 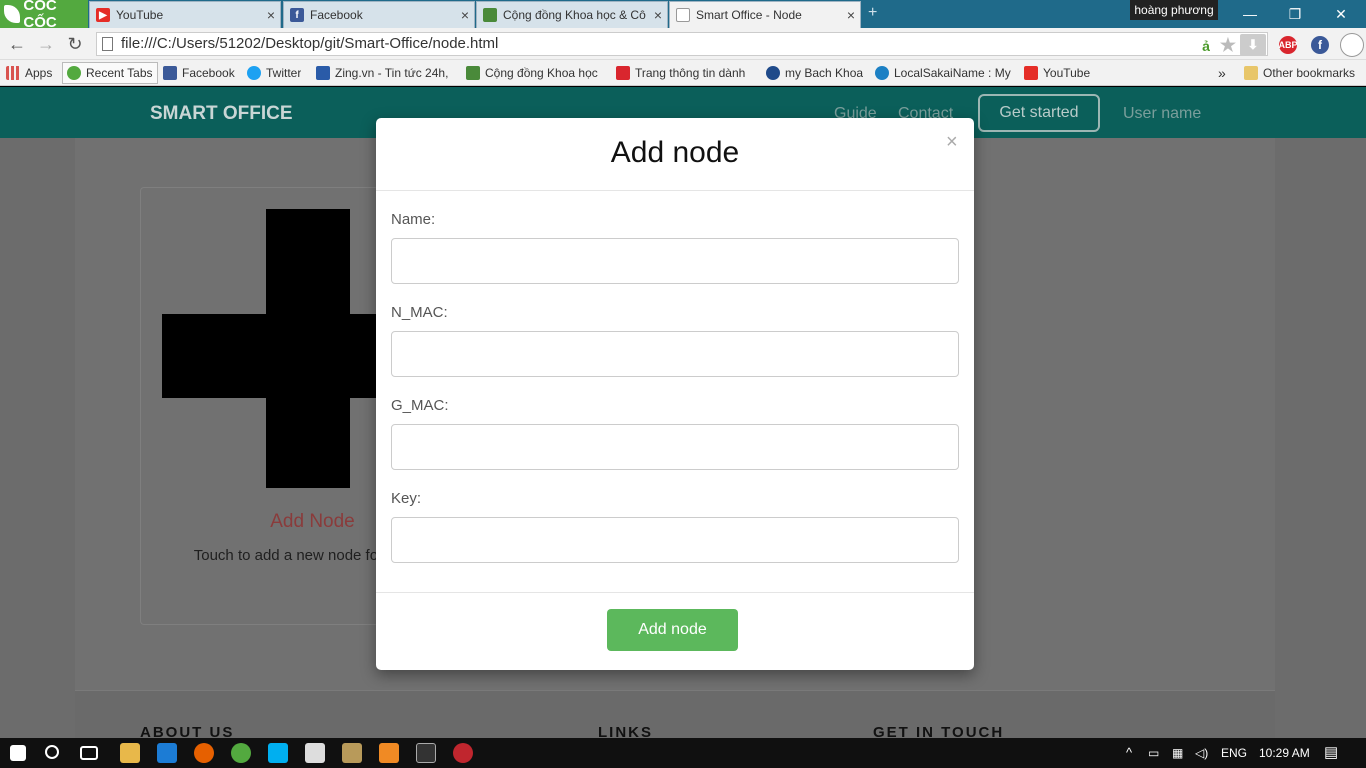 I want to click on site-footer: ABOUT US LINKS GET IN TOUCH, so click(x=675, y=714).